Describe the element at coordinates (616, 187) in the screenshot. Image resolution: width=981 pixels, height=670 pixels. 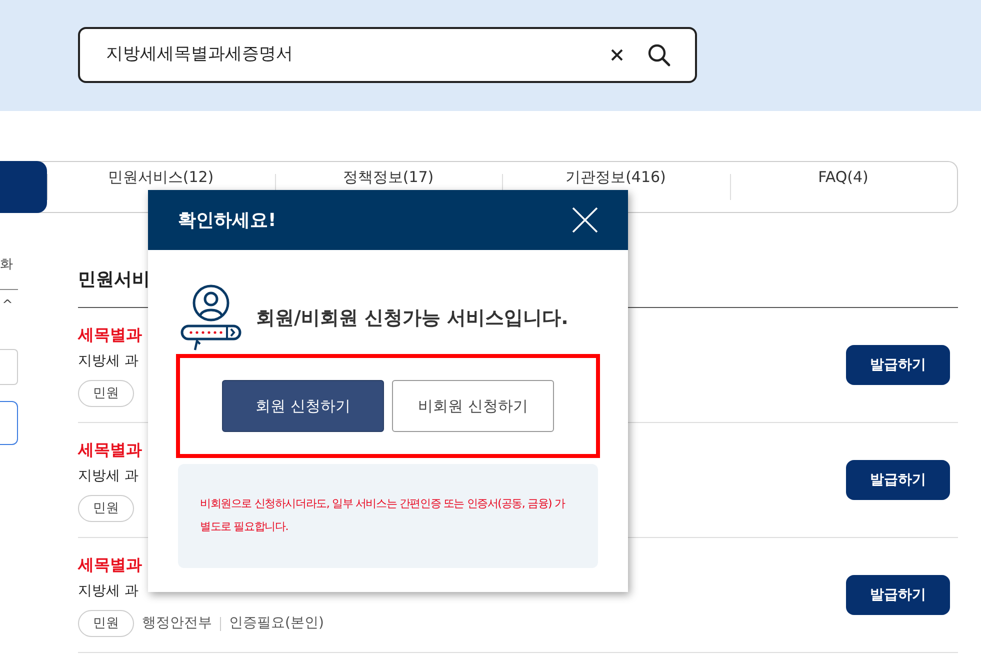
I see `tab: 기관정보(416)` at that location.